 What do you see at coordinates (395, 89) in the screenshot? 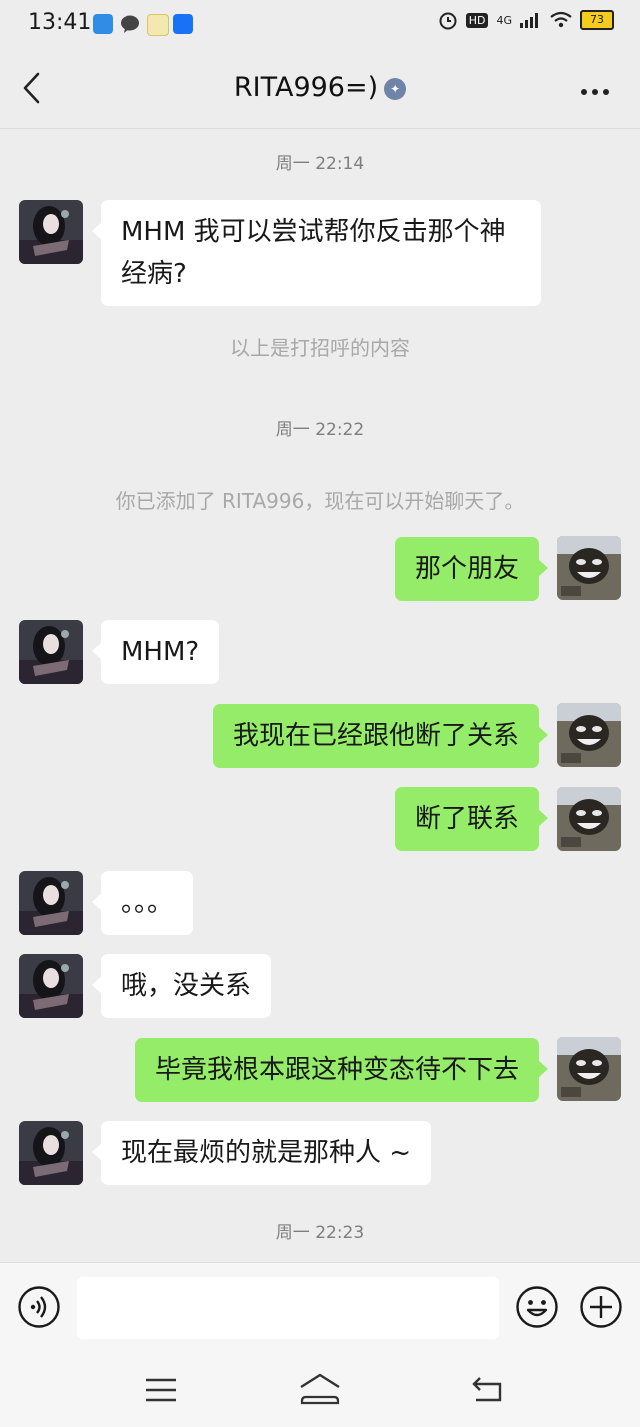
I see `friend-tag-icon: ✦` at bounding box center [395, 89].